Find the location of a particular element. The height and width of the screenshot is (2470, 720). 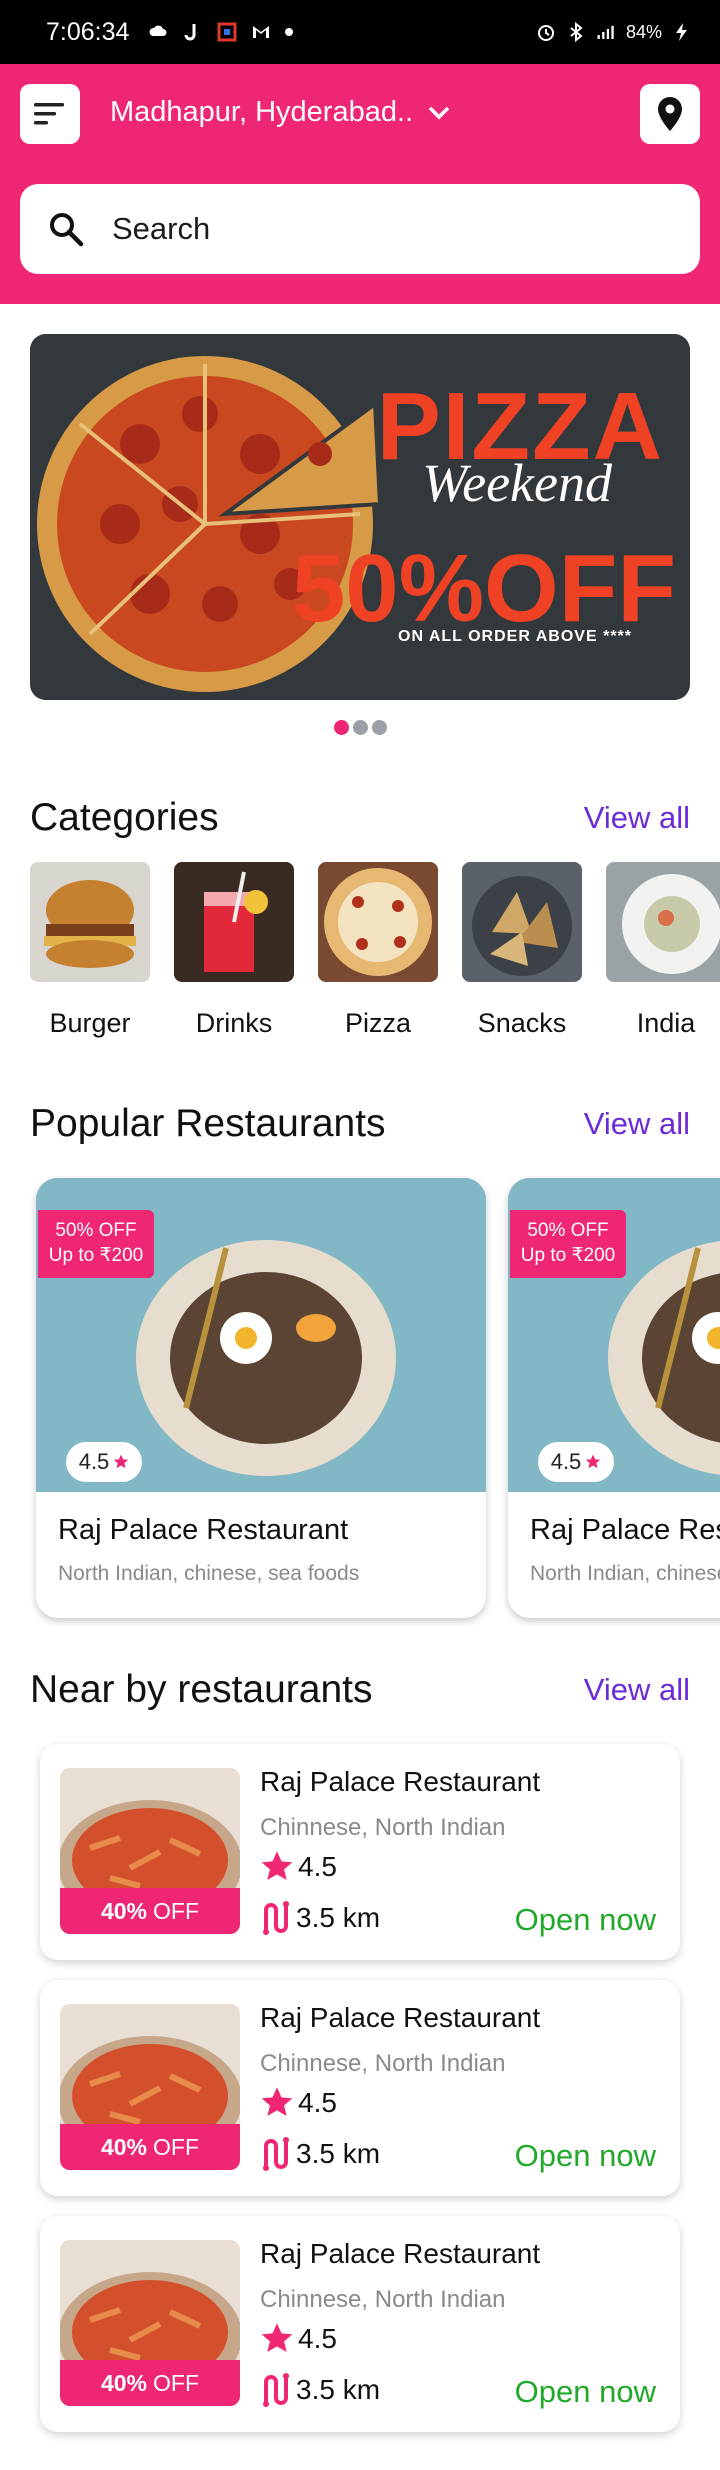

j-icon is located at coordinates (190, 32).